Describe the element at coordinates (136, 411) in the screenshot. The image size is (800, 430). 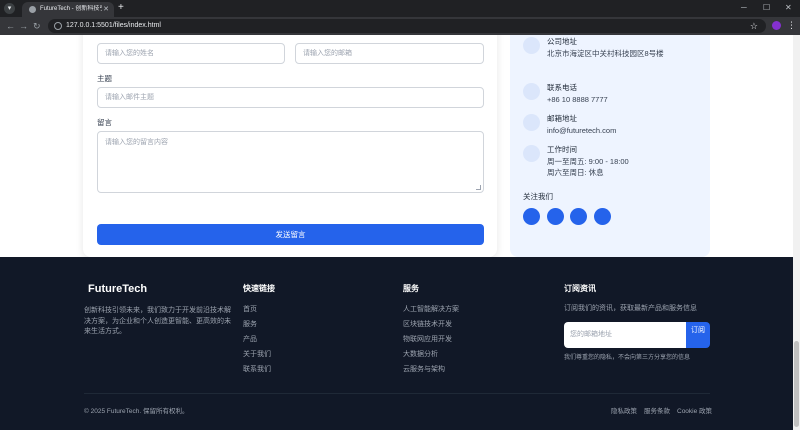
I see `copyright-text: © 2025 FutureTech. 保留所有权利。` at that location.